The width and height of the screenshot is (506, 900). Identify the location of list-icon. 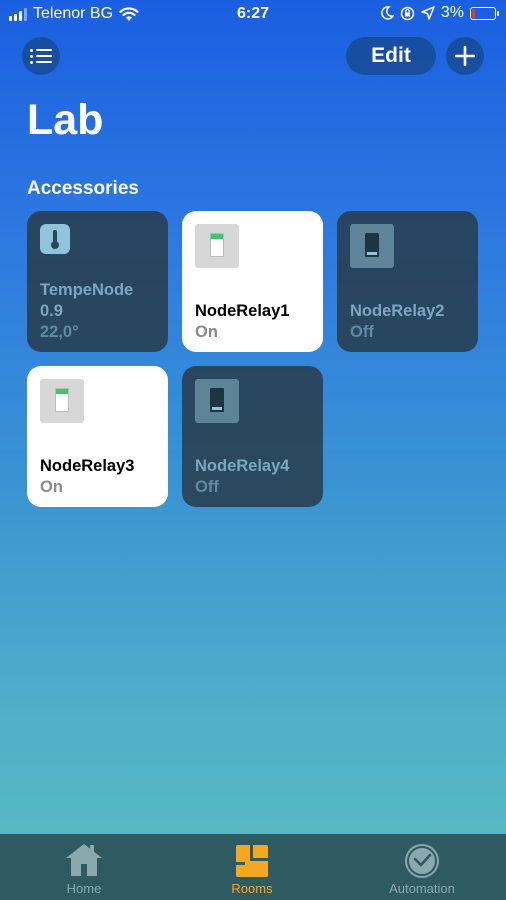
(41, 56).